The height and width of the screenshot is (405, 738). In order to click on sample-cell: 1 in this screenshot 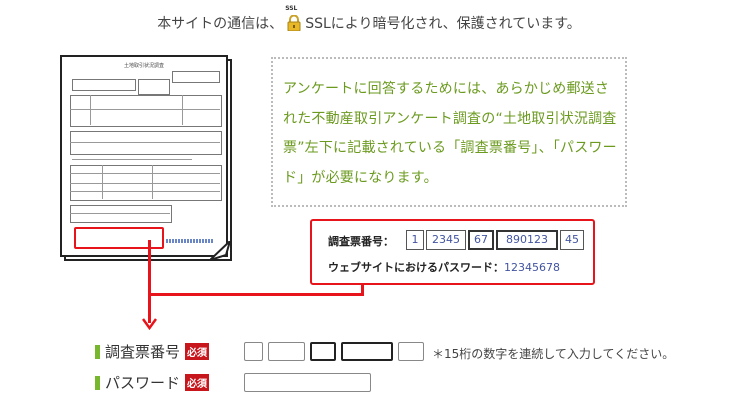, I will do `click(415, 240)`.